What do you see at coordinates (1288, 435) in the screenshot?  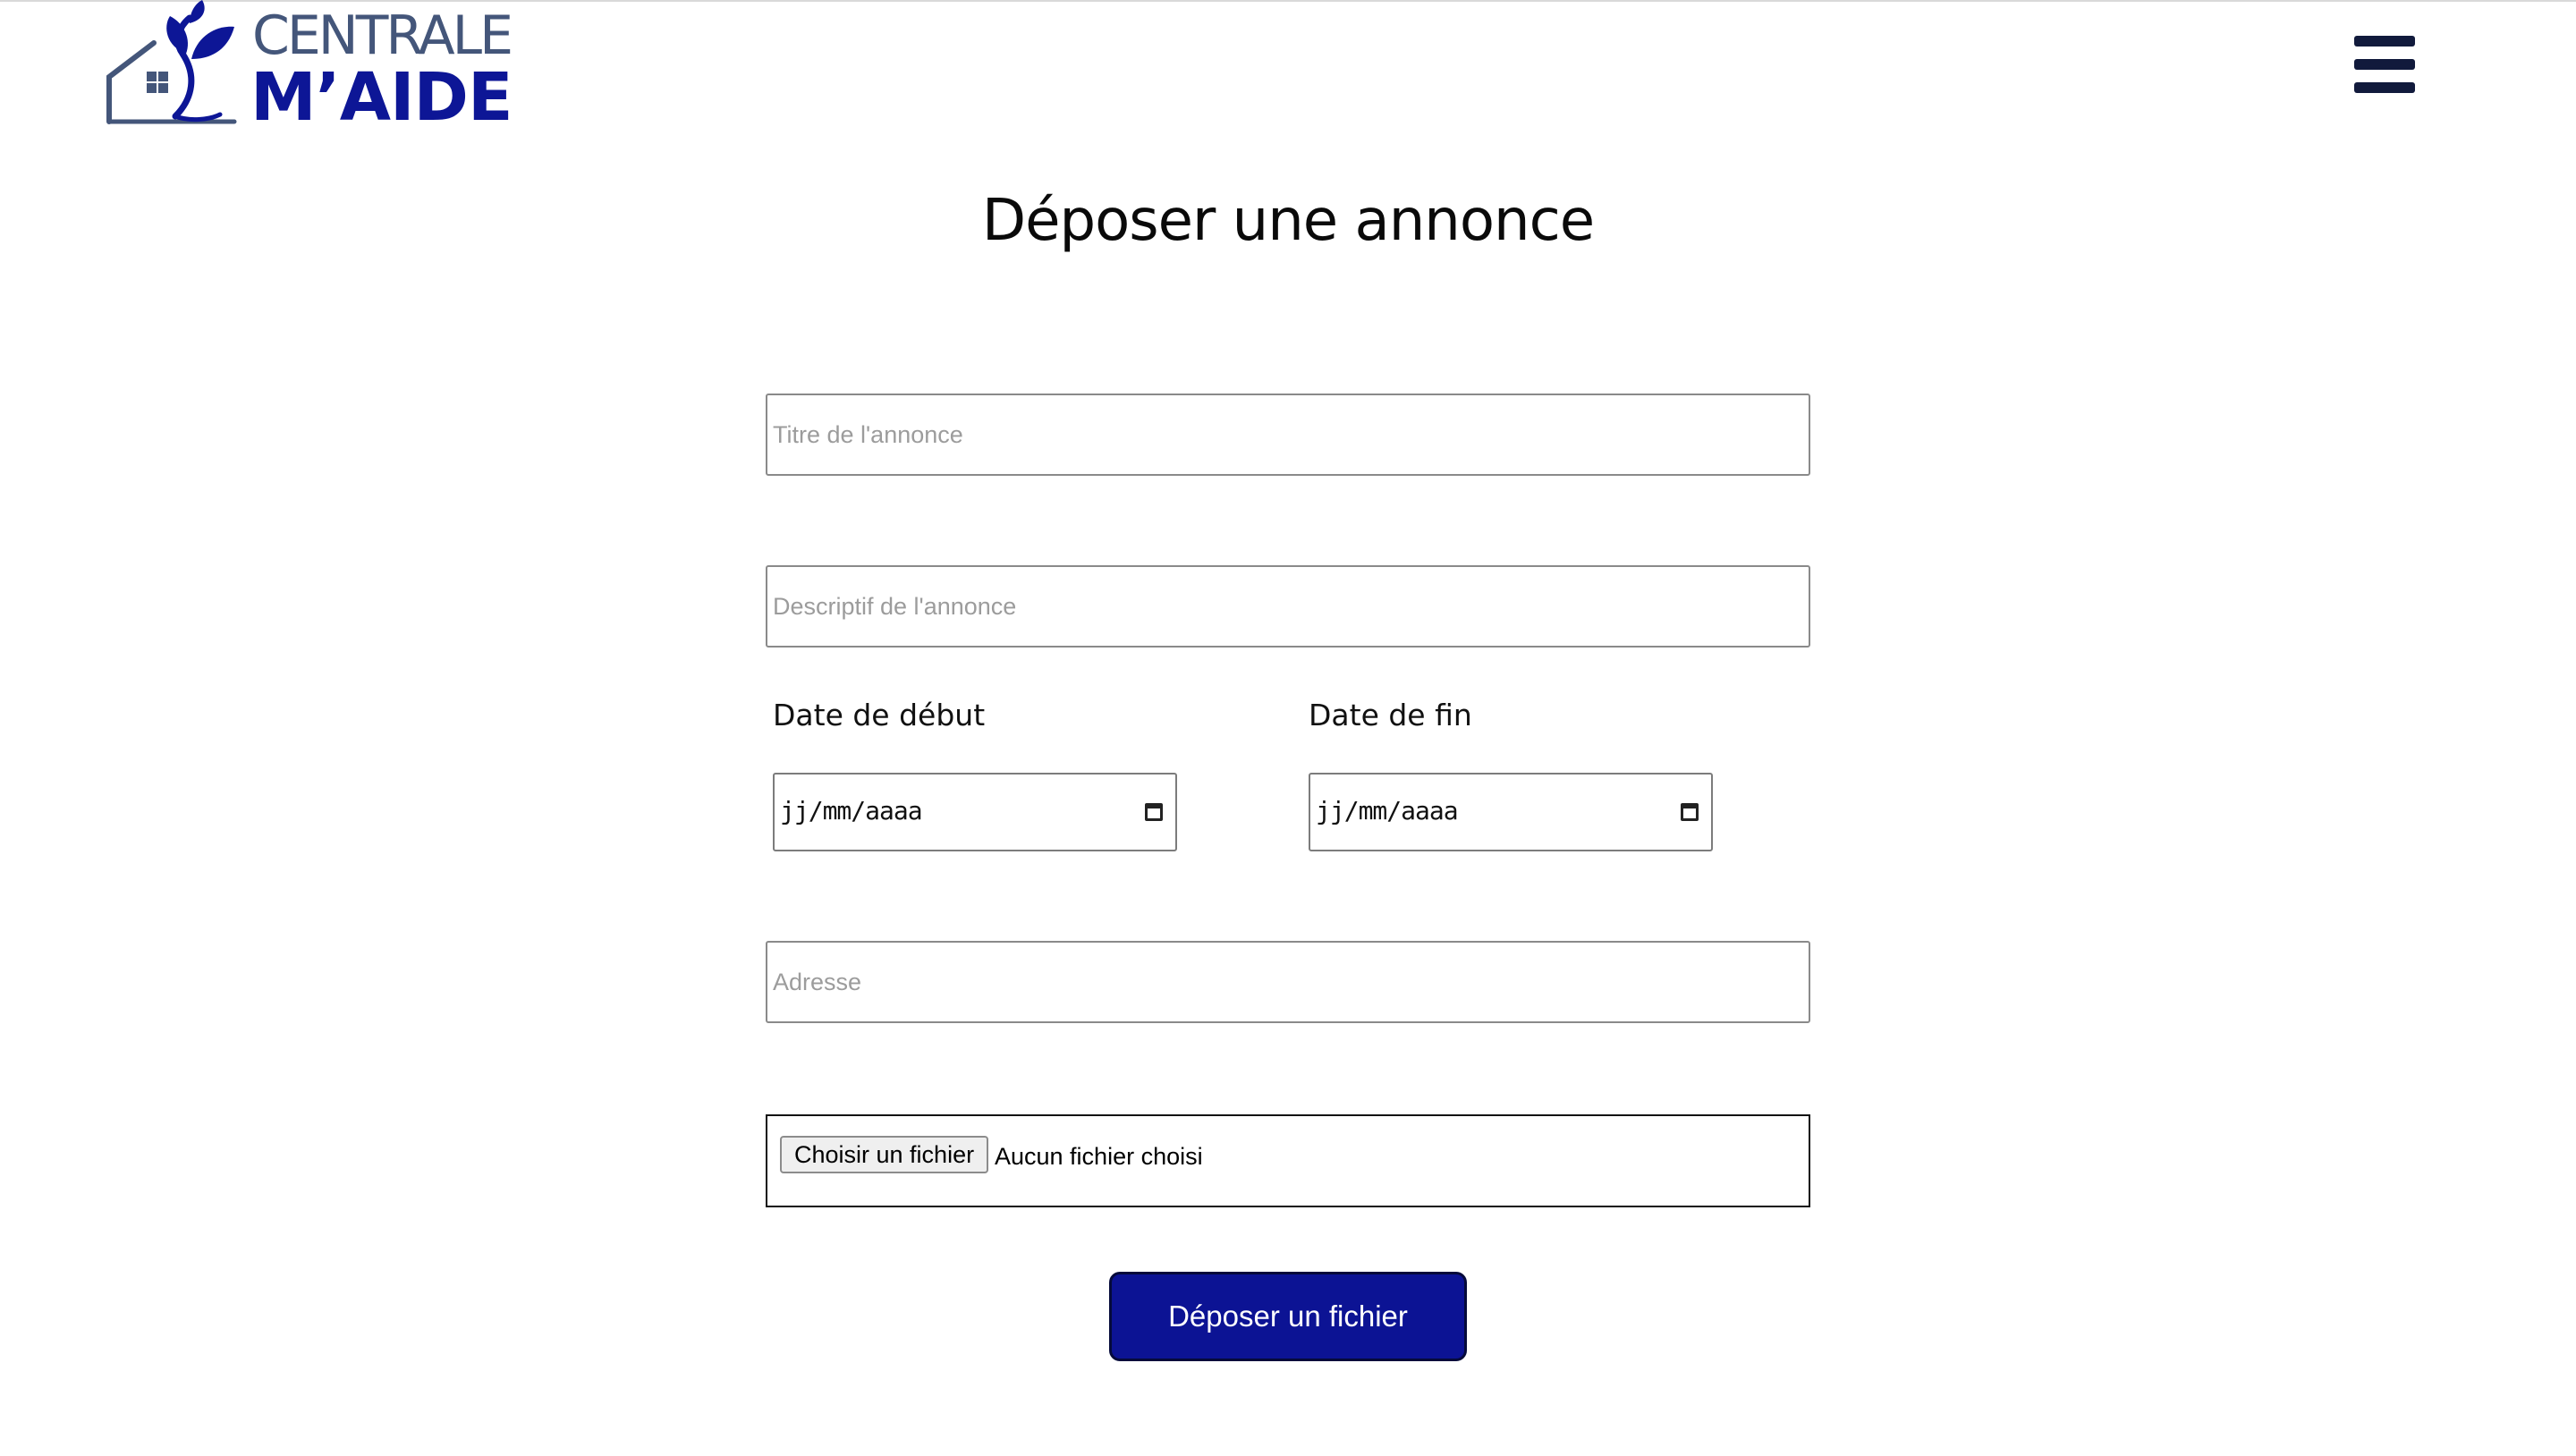 I see `listing-title-input` at bounding box center [1288, 435].